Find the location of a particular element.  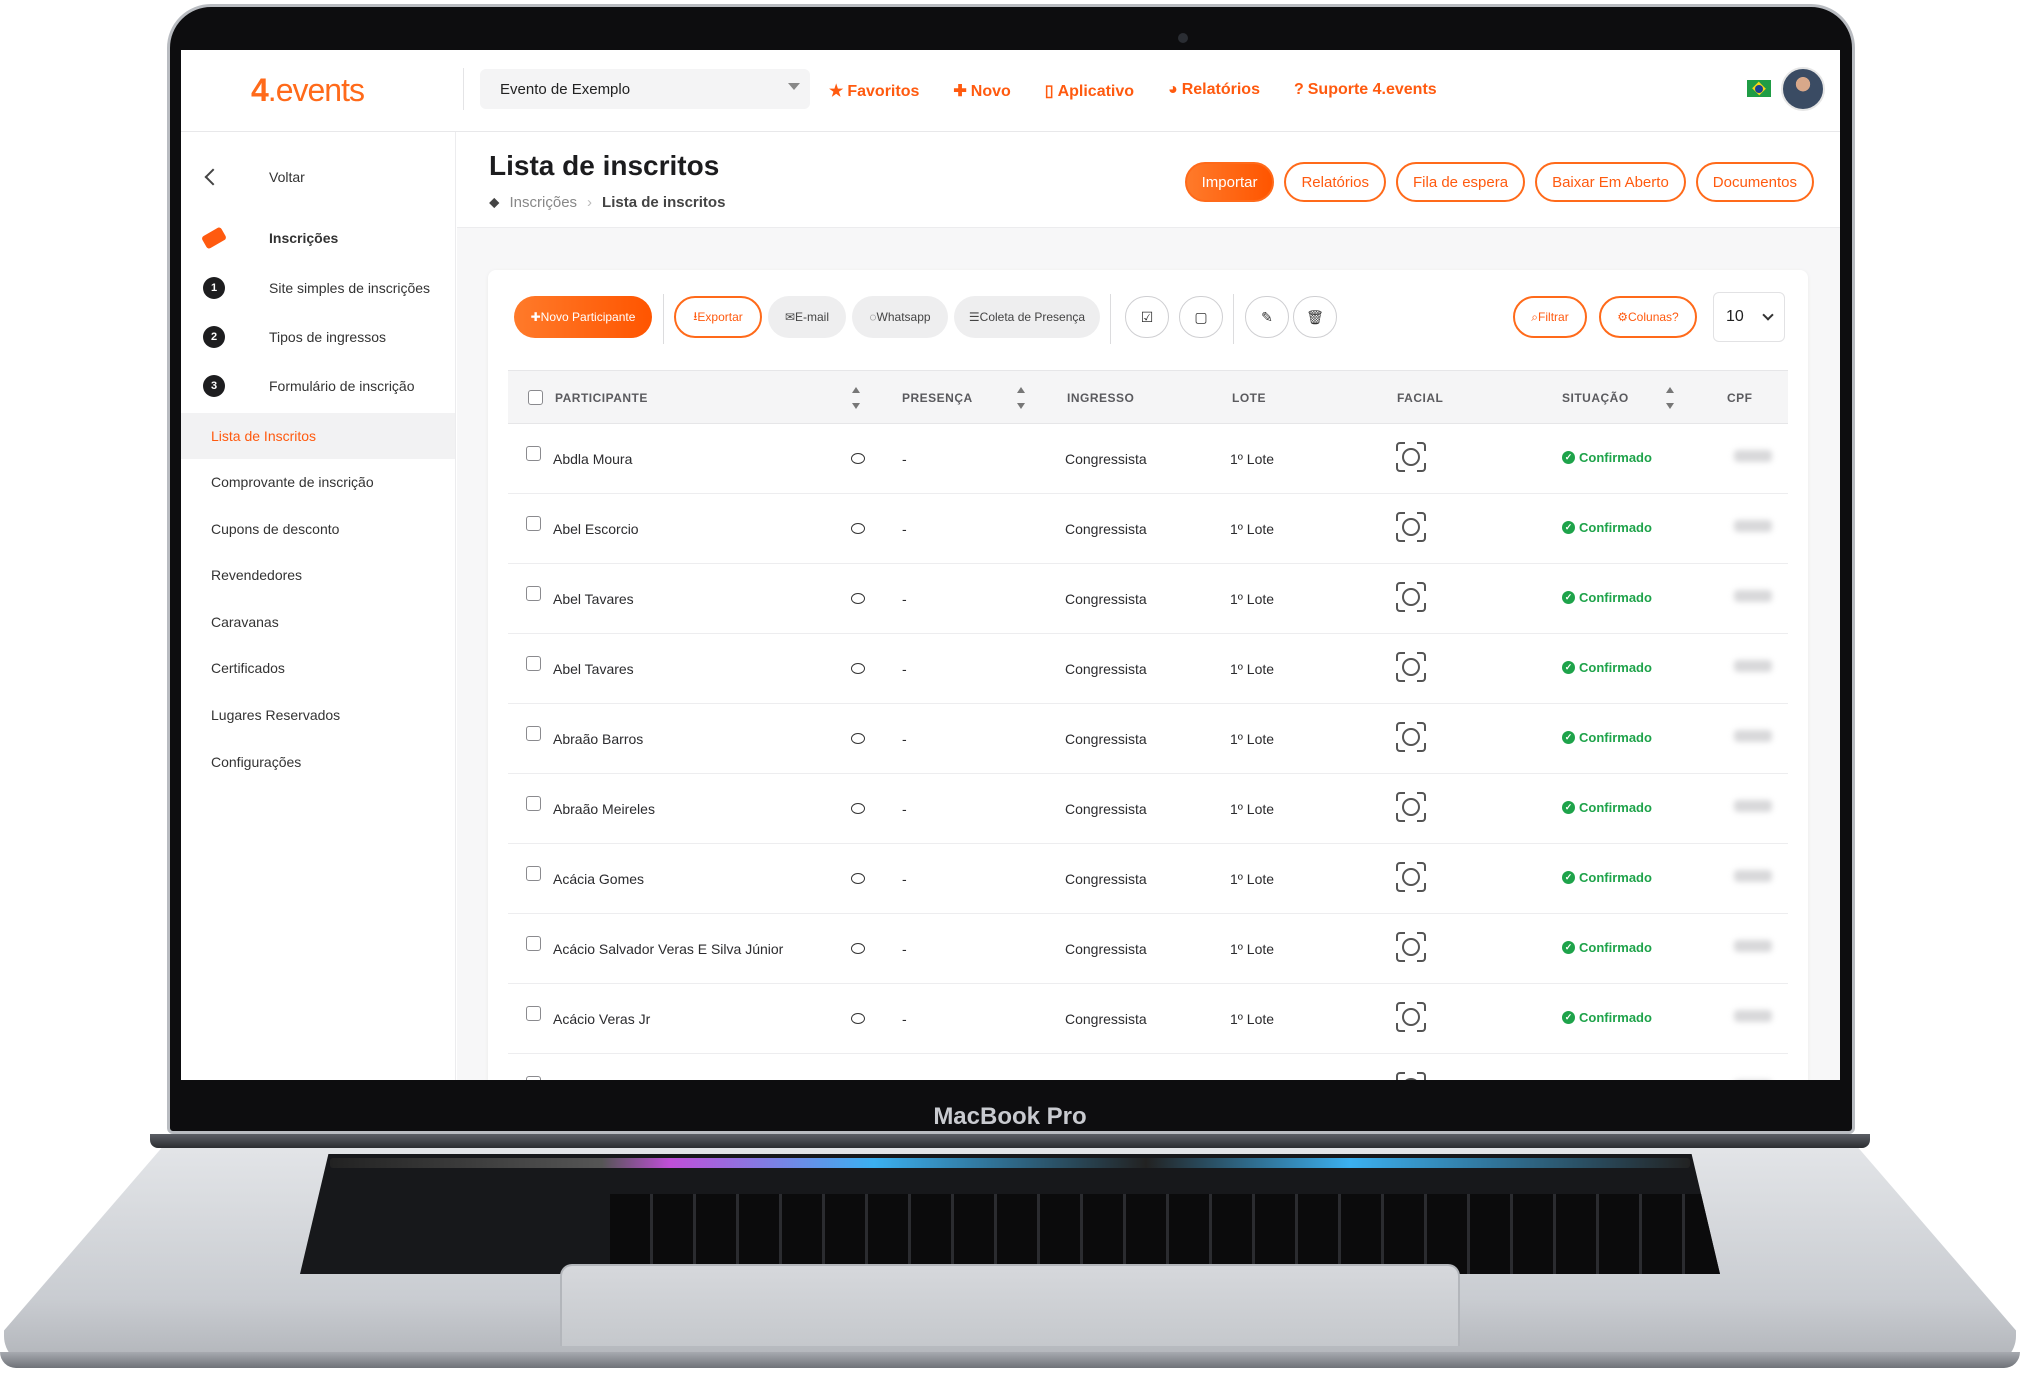

participant-name: Abel Escorcio is located at coordinates (596, 529).